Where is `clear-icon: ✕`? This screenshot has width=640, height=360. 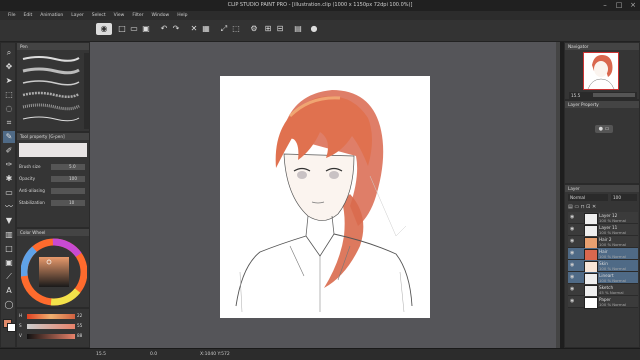
clear-icon: ✕ is located at coordinates (194, 29).